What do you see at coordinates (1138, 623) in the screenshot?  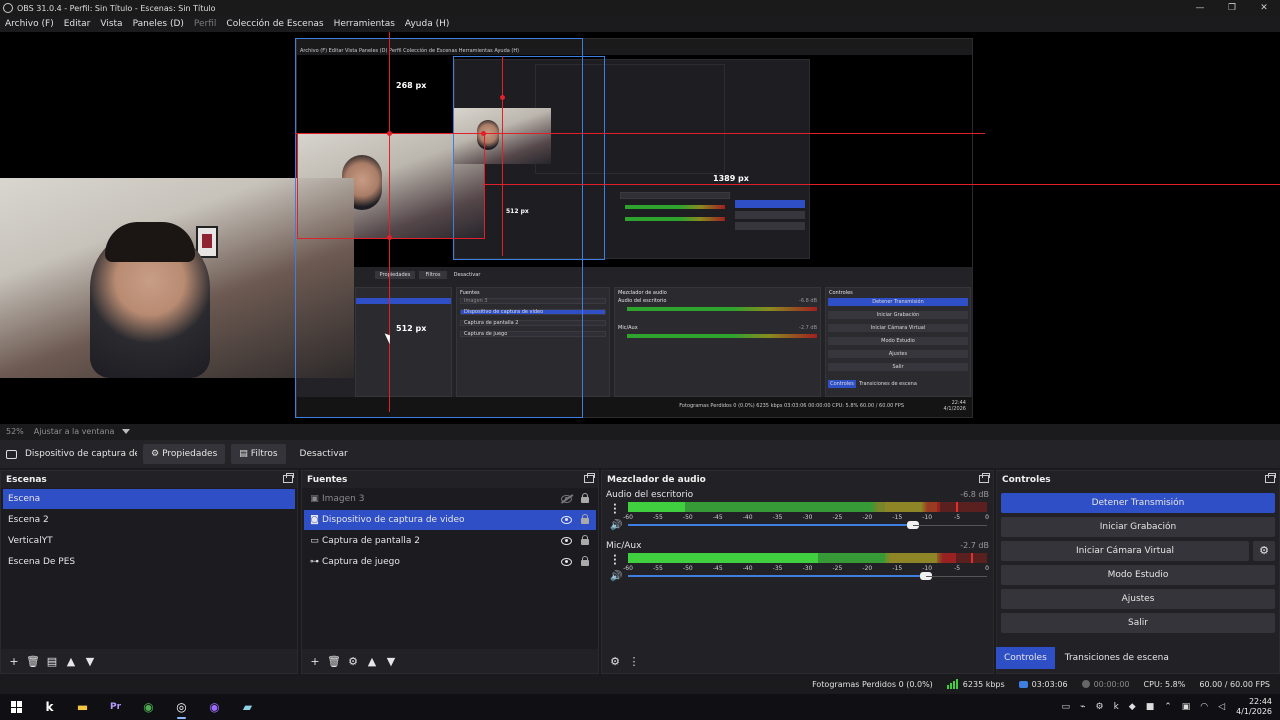 I see `exit-button: Salir` at bounding box center [1138, 623].